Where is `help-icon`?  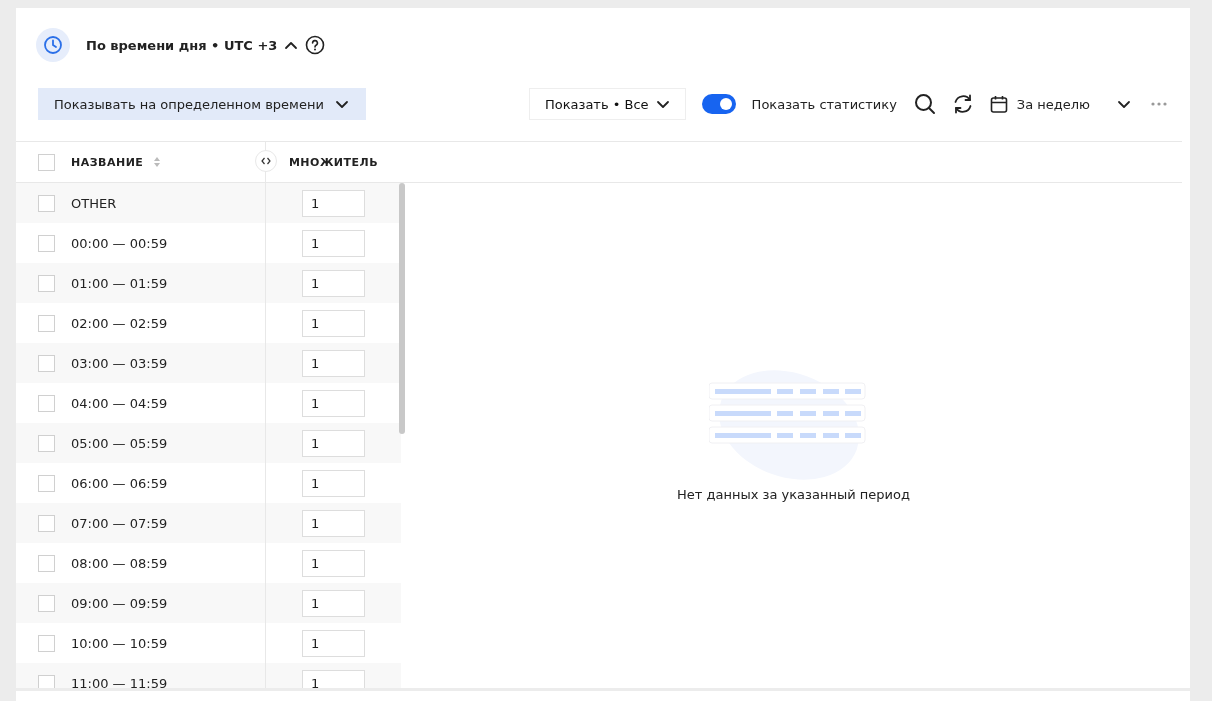
help-icon is located at coordinates (315, 45).